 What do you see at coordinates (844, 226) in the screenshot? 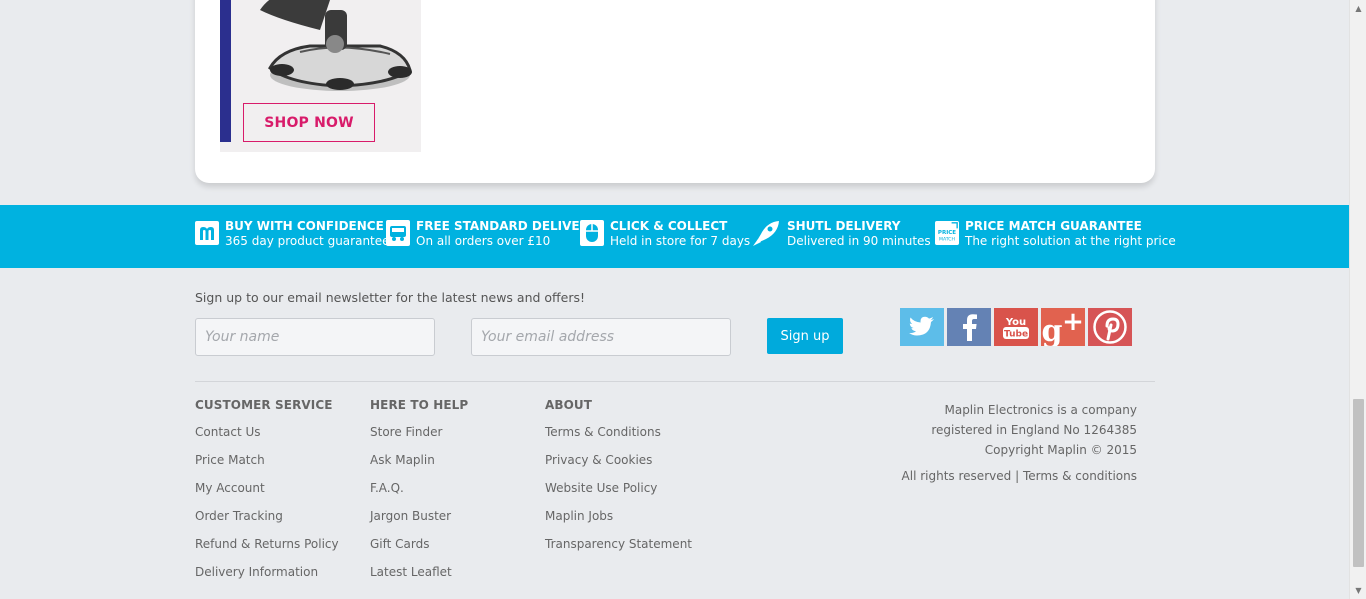
I see `benefit-title: SHUTL DELIVERY` at bounding box center [844, 226].